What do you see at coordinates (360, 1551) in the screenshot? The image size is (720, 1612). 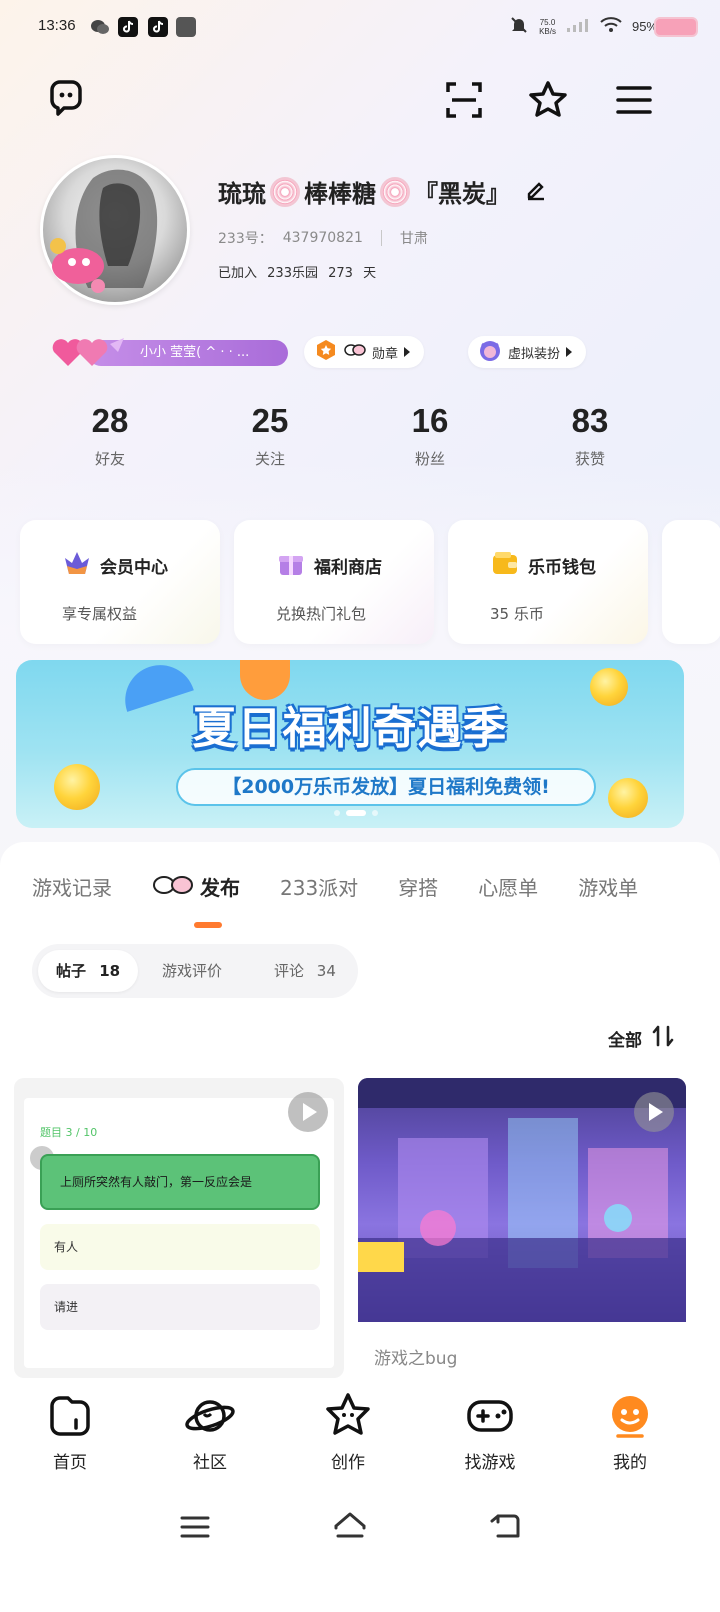 I see `system-nav-bar` at bounding box center [360, 1551].